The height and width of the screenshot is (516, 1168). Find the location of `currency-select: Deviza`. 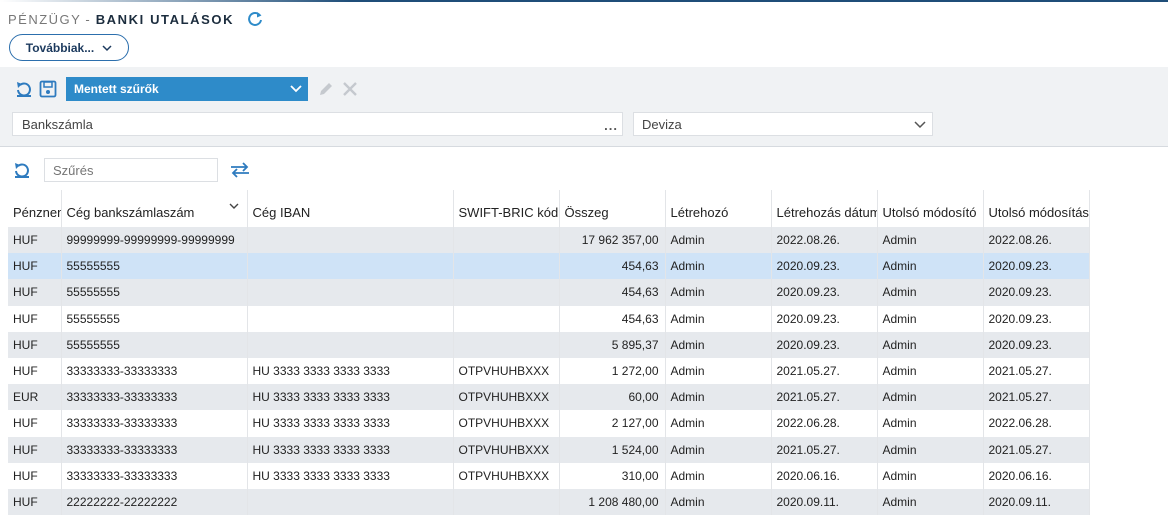

currency-select: Deviza is located at coordinates (783, 124).